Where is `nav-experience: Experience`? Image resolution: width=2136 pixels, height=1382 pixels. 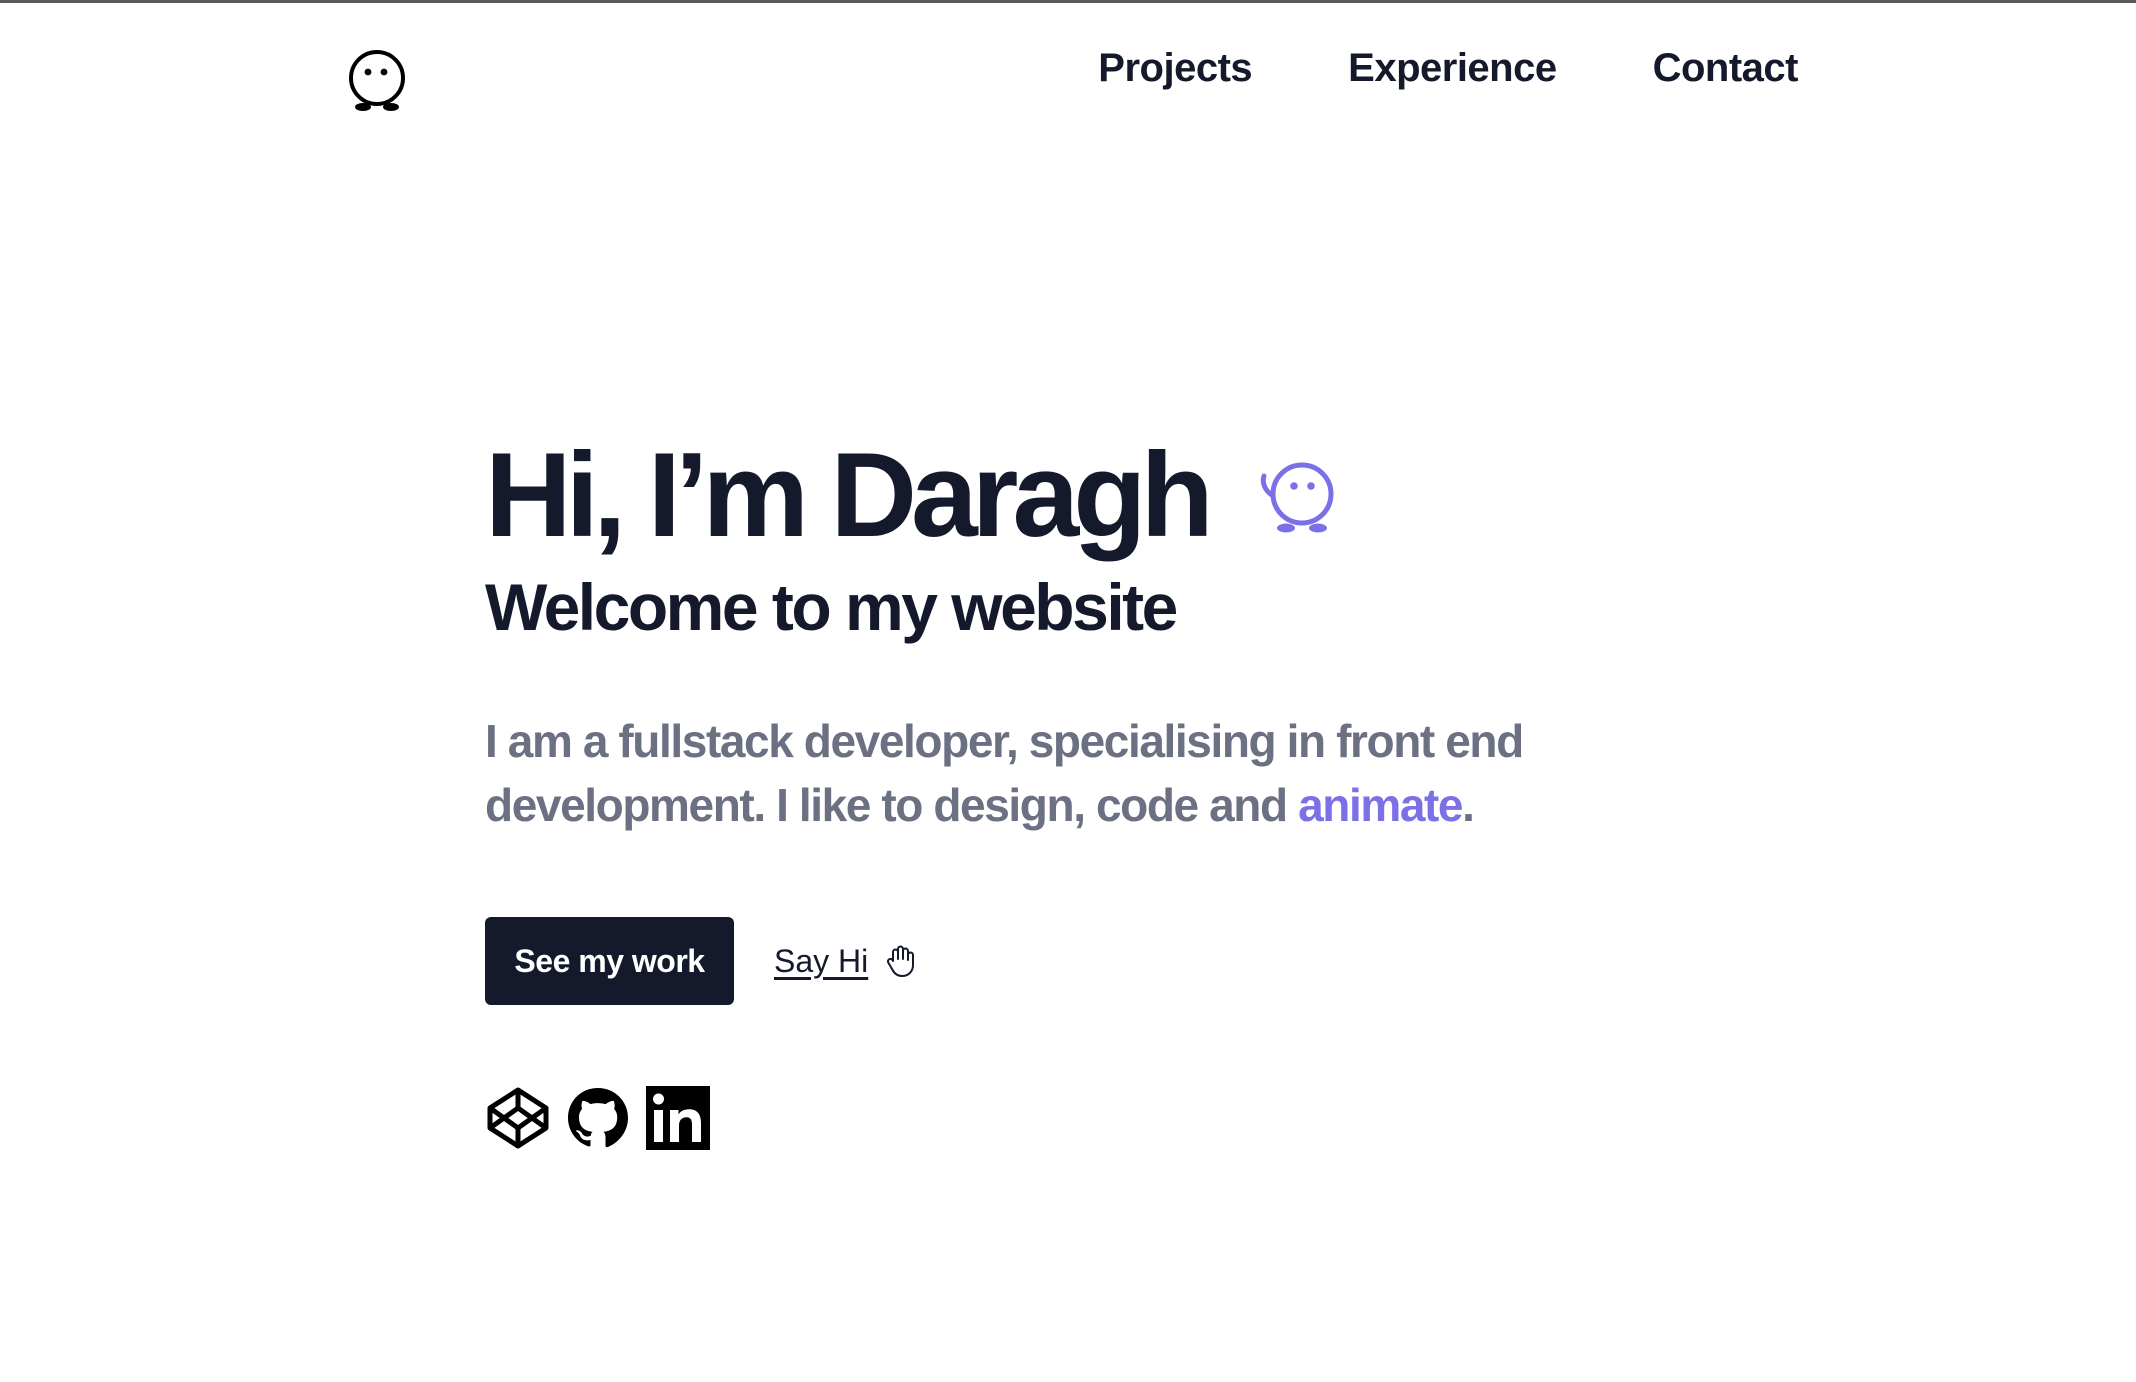
nav-experience: Experience is located at coordinates (1452, 68).